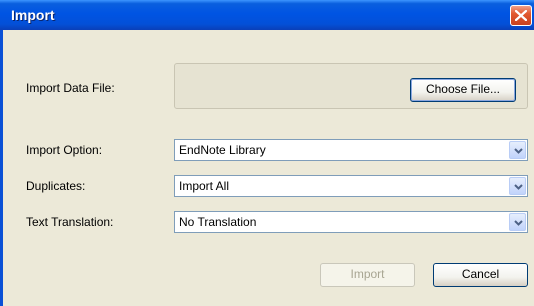  I want to click on cancel-button: Cancel, so click(480, 275).